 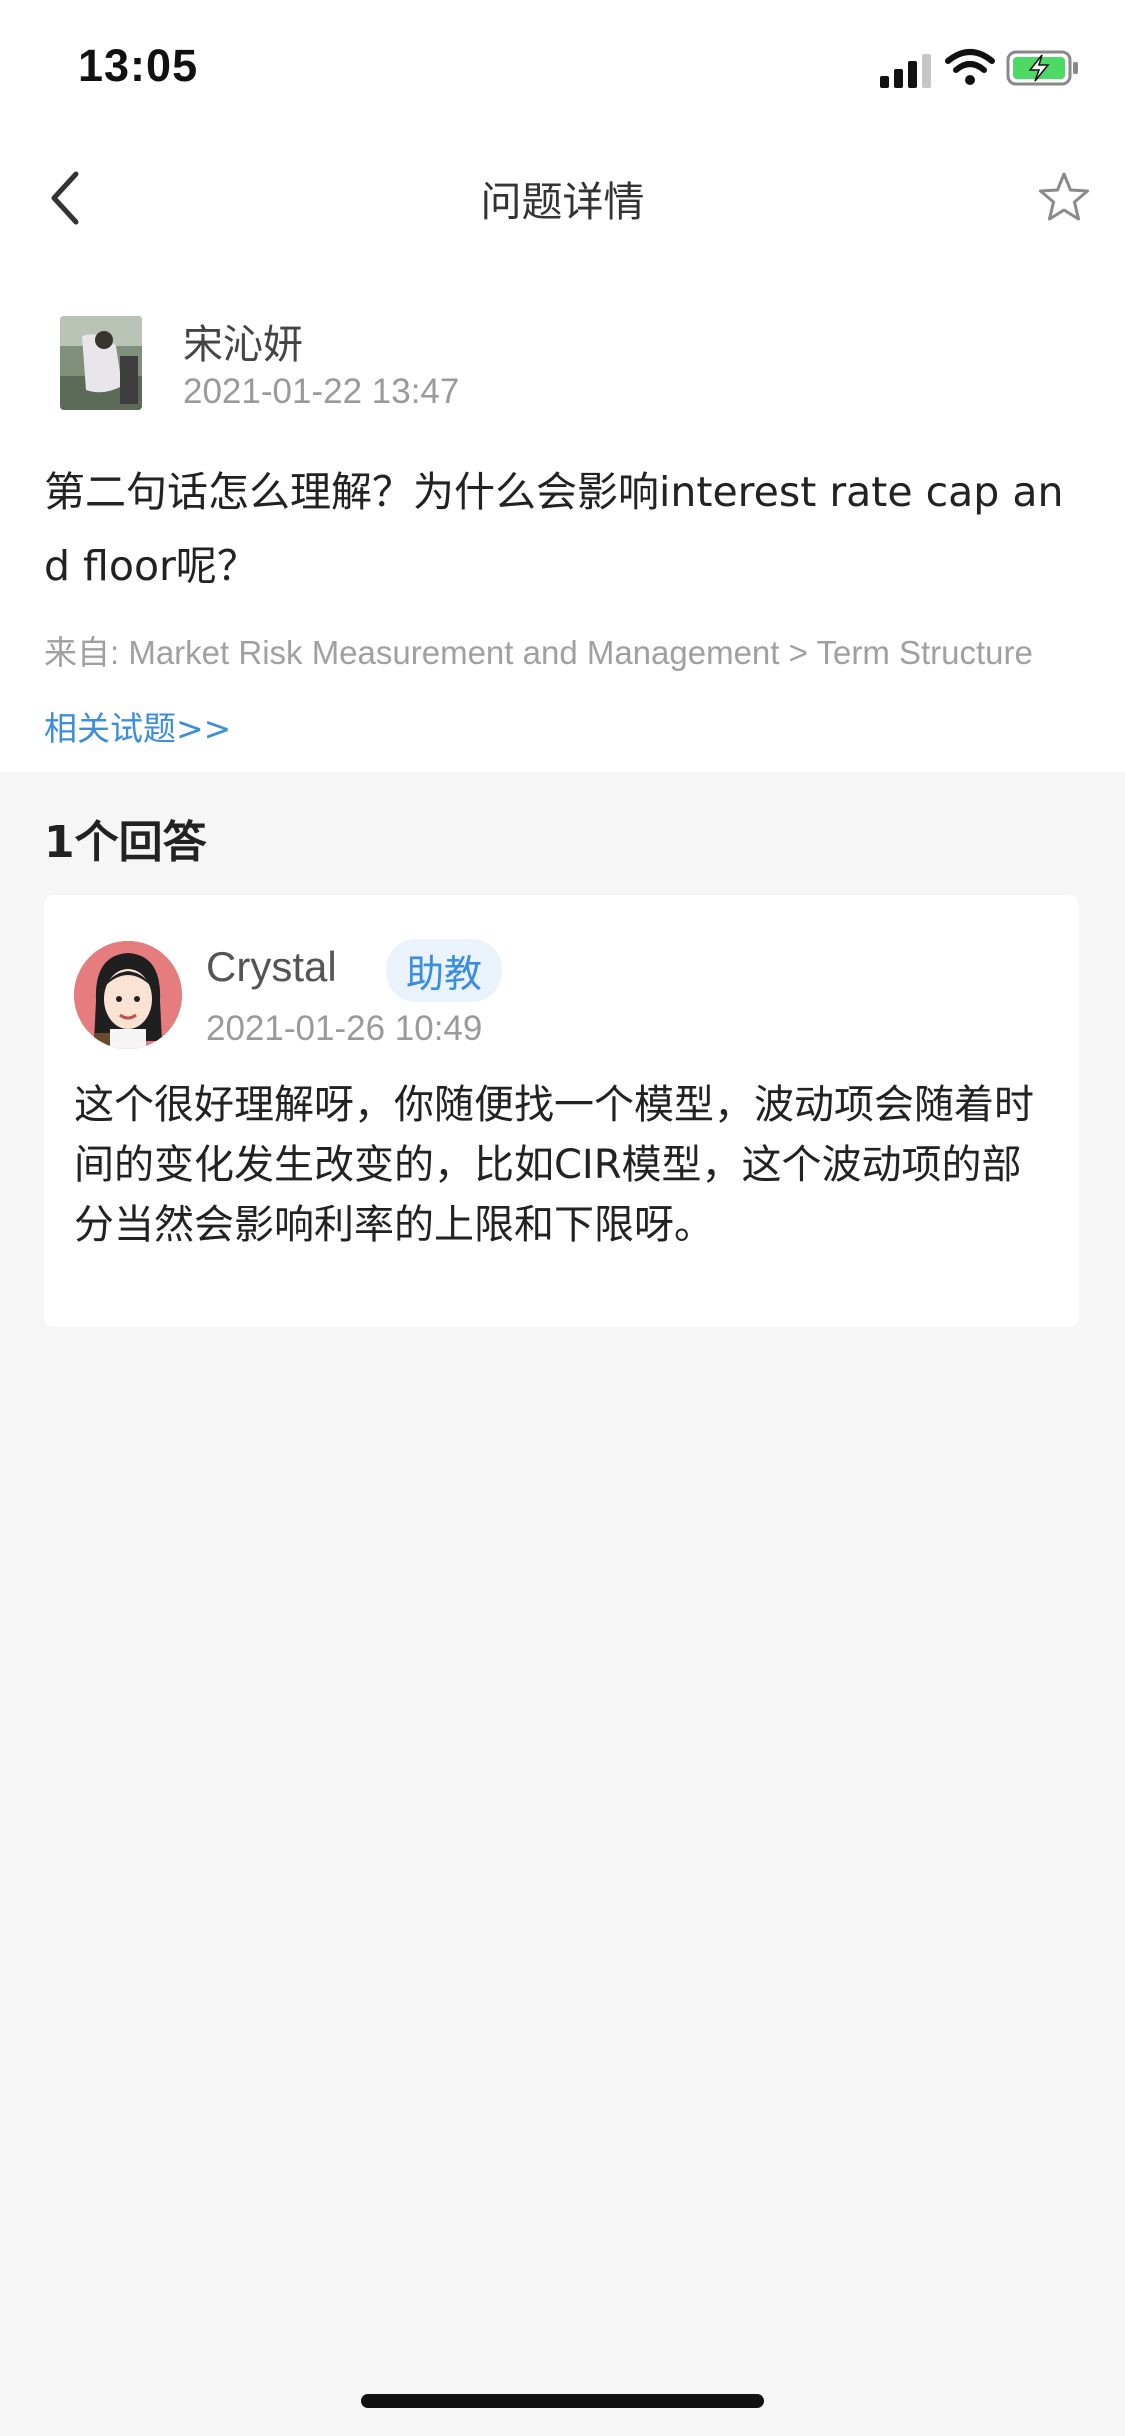 I want to click on asker-avatar, so click(x=101, y=363).